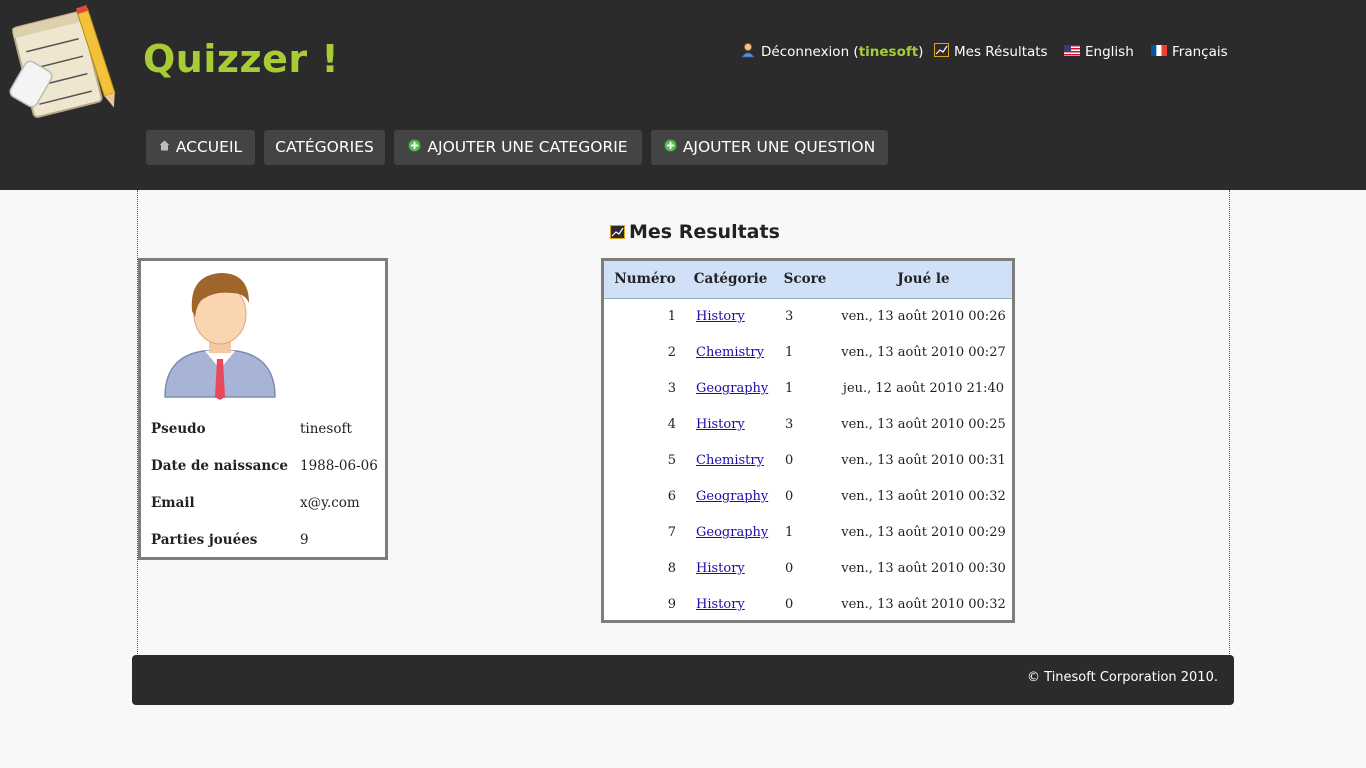 Image resolution: width=1366 pixels, height=768 pixels. I want to click on nav-add-question-button: AJOUTER UNE QUESTION, so click(769, 147).